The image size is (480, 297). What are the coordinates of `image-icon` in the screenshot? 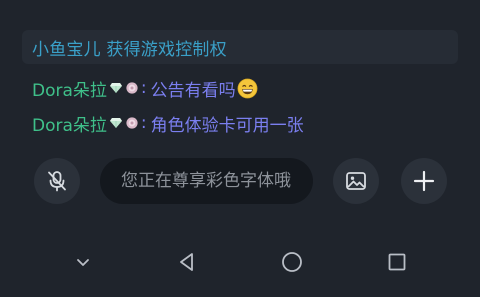 It's located at (356, 181).